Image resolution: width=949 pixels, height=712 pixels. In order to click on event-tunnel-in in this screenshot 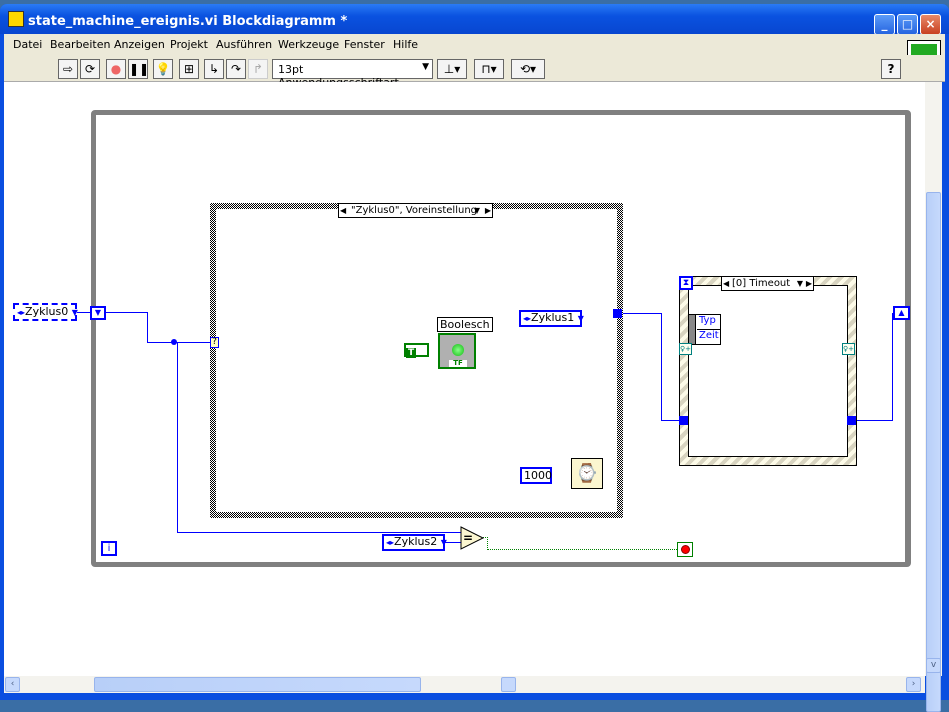, I will do `click(683, 420)`.